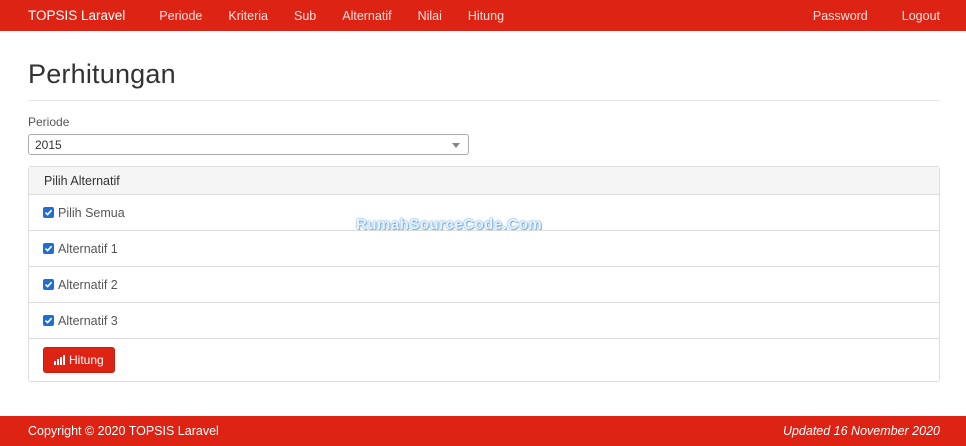 This screenshot has height=446, width=966. What do you see at coordinates (366, 16) in the screenshot?
I see `nav-link-alternatif: Alternatif` at bounding box center [366, 16].